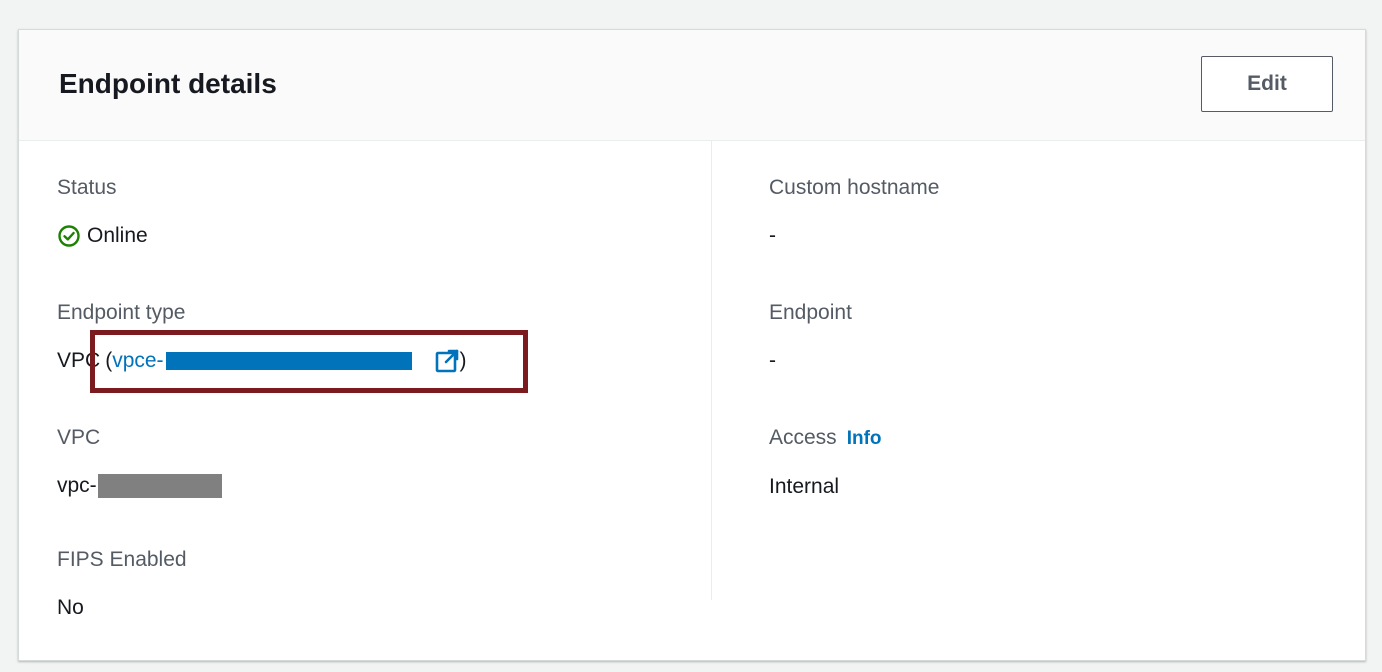 This screenshot has height=672, width=1382. What do you see at coordinates (121, 312) in the screenshot?
I see `endpoint-type-label: Endpoint type` at bounding box center [121, 312].